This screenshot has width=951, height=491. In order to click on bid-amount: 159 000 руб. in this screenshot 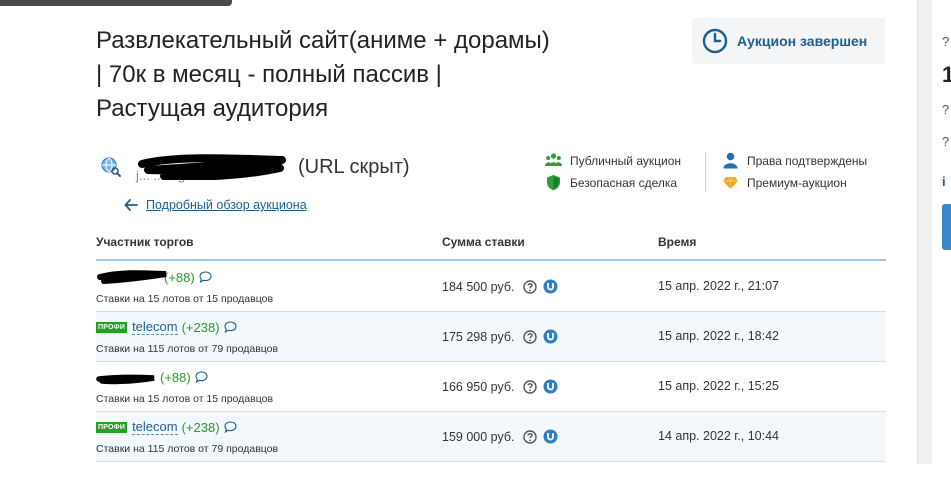, I will do `click(478, 436)`.